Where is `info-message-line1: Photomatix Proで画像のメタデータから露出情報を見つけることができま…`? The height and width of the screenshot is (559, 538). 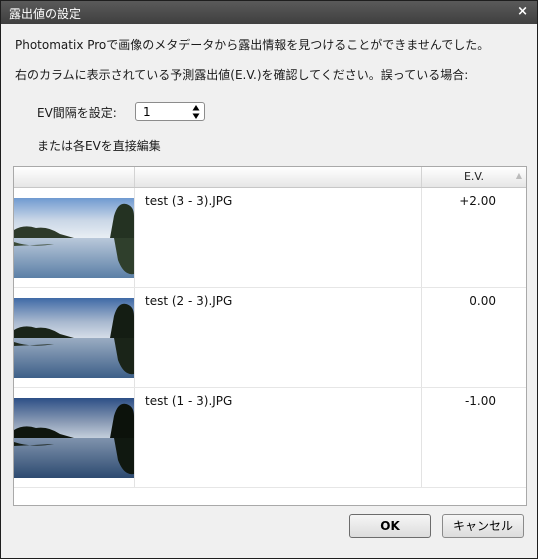
info-message-line1: Photomatix Proで画像のメタデータから露出情報を見つけることができま… is located at coordinates (252, 45).